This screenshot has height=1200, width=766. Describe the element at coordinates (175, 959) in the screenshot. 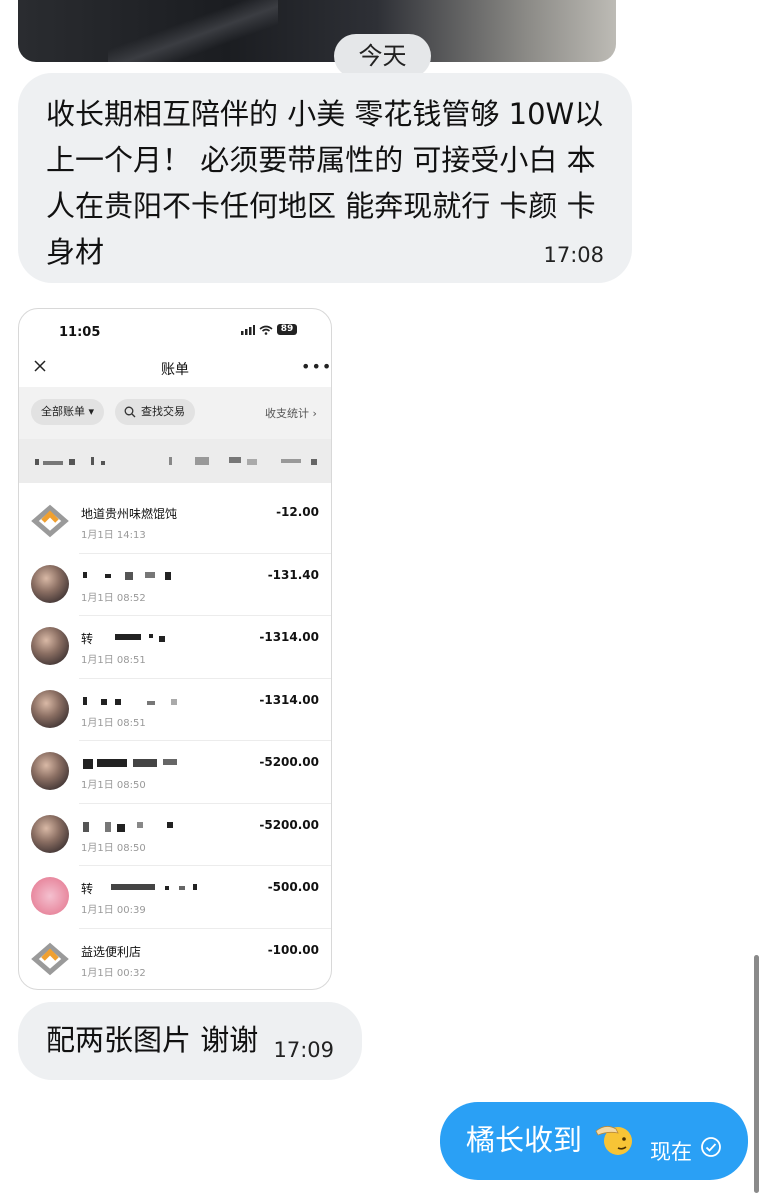

I see `transaction-row: 益选便利店 1月1日 00:32 -100.00` at that location.